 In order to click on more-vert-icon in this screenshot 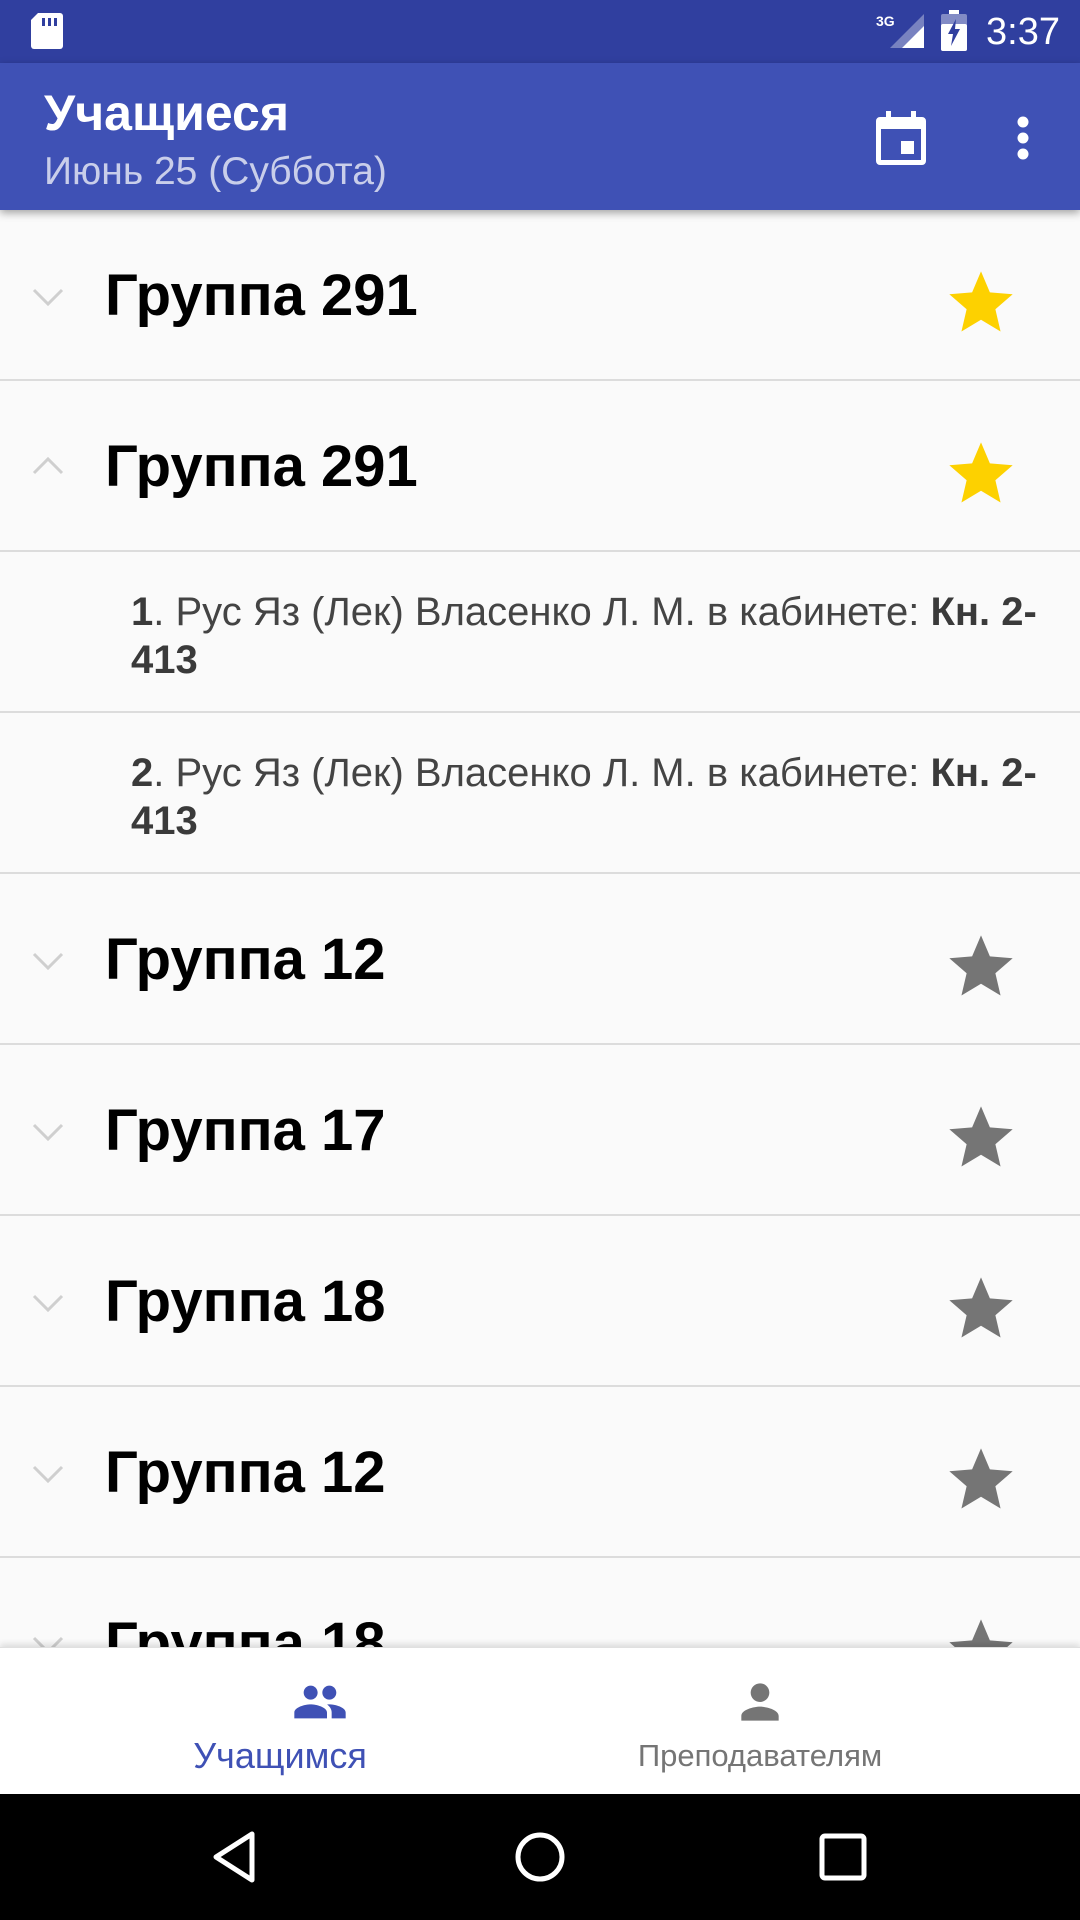, I will do `click(1023, 138)`.